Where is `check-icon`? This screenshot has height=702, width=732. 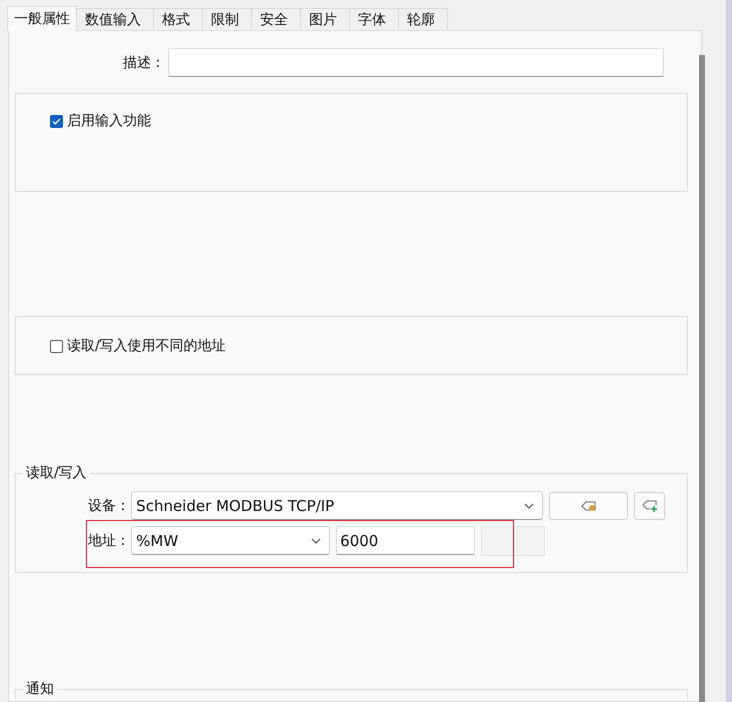 check-icon is located at coordinates (56, 121).